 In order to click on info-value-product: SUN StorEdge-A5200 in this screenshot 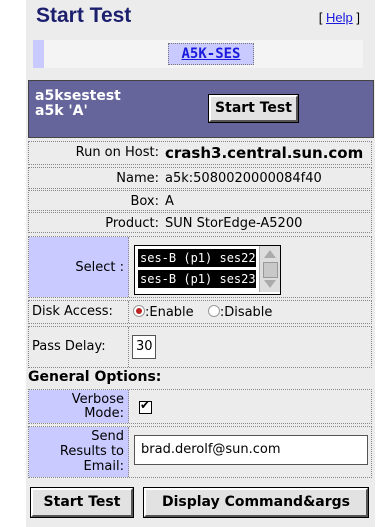, I will do `click(234, 223)`.